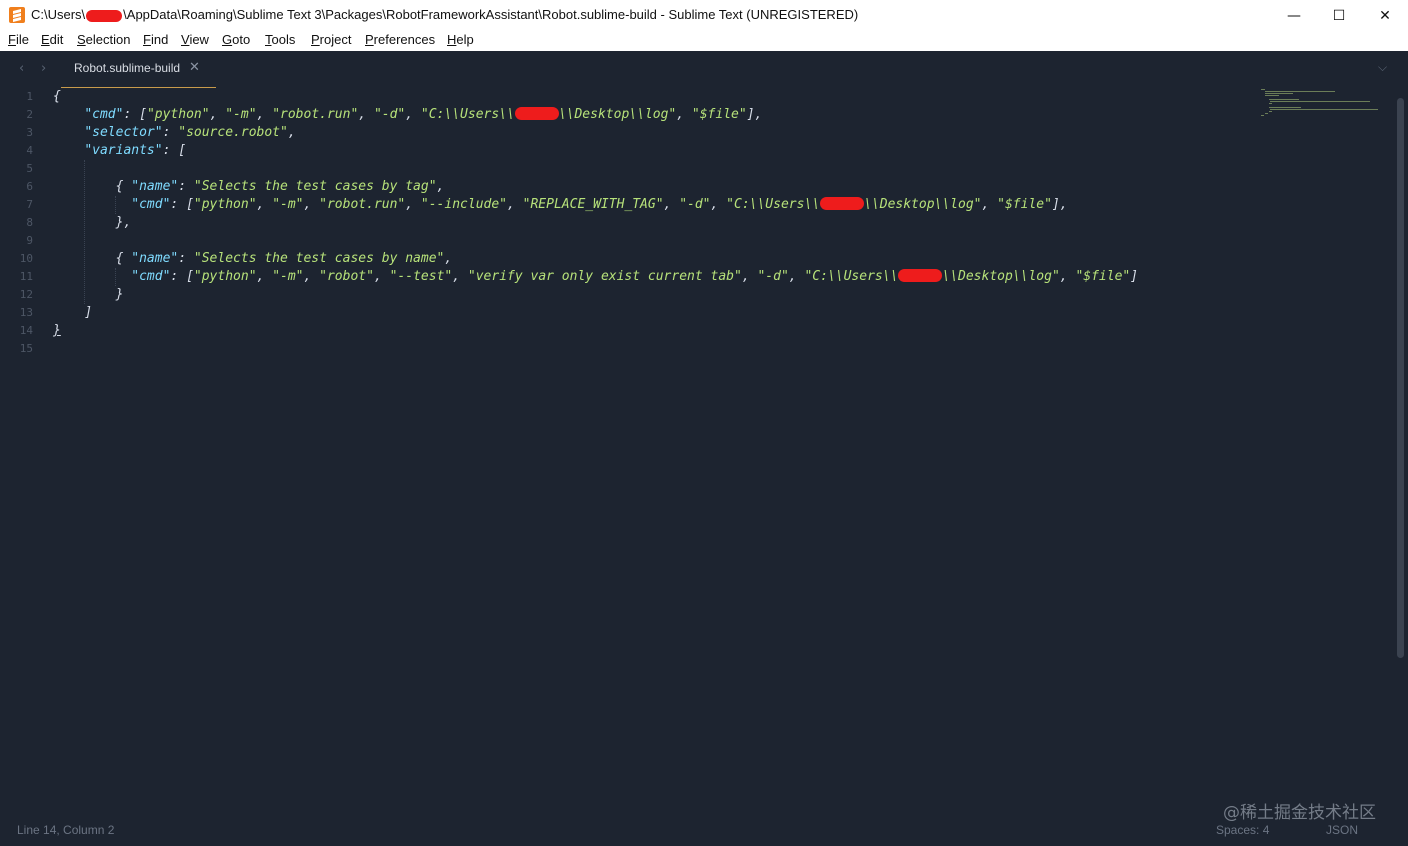 The height and width of the screenshot is (846, 1408). What do you see at coordinates (626, 133) in the screenshot?
I see `code-line: 3 "selector": "source.robot",` at bounding box center [626, 133].